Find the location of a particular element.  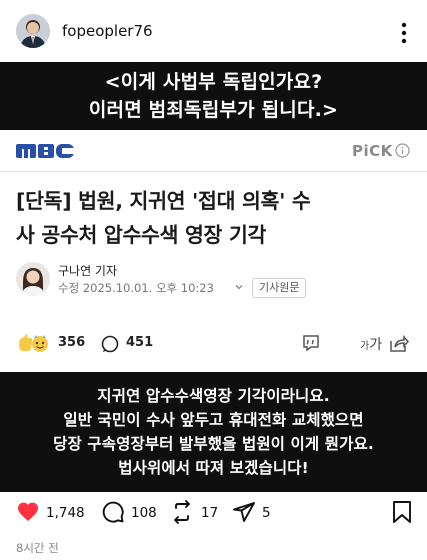

info-icon is located at coordinates (402, 150).